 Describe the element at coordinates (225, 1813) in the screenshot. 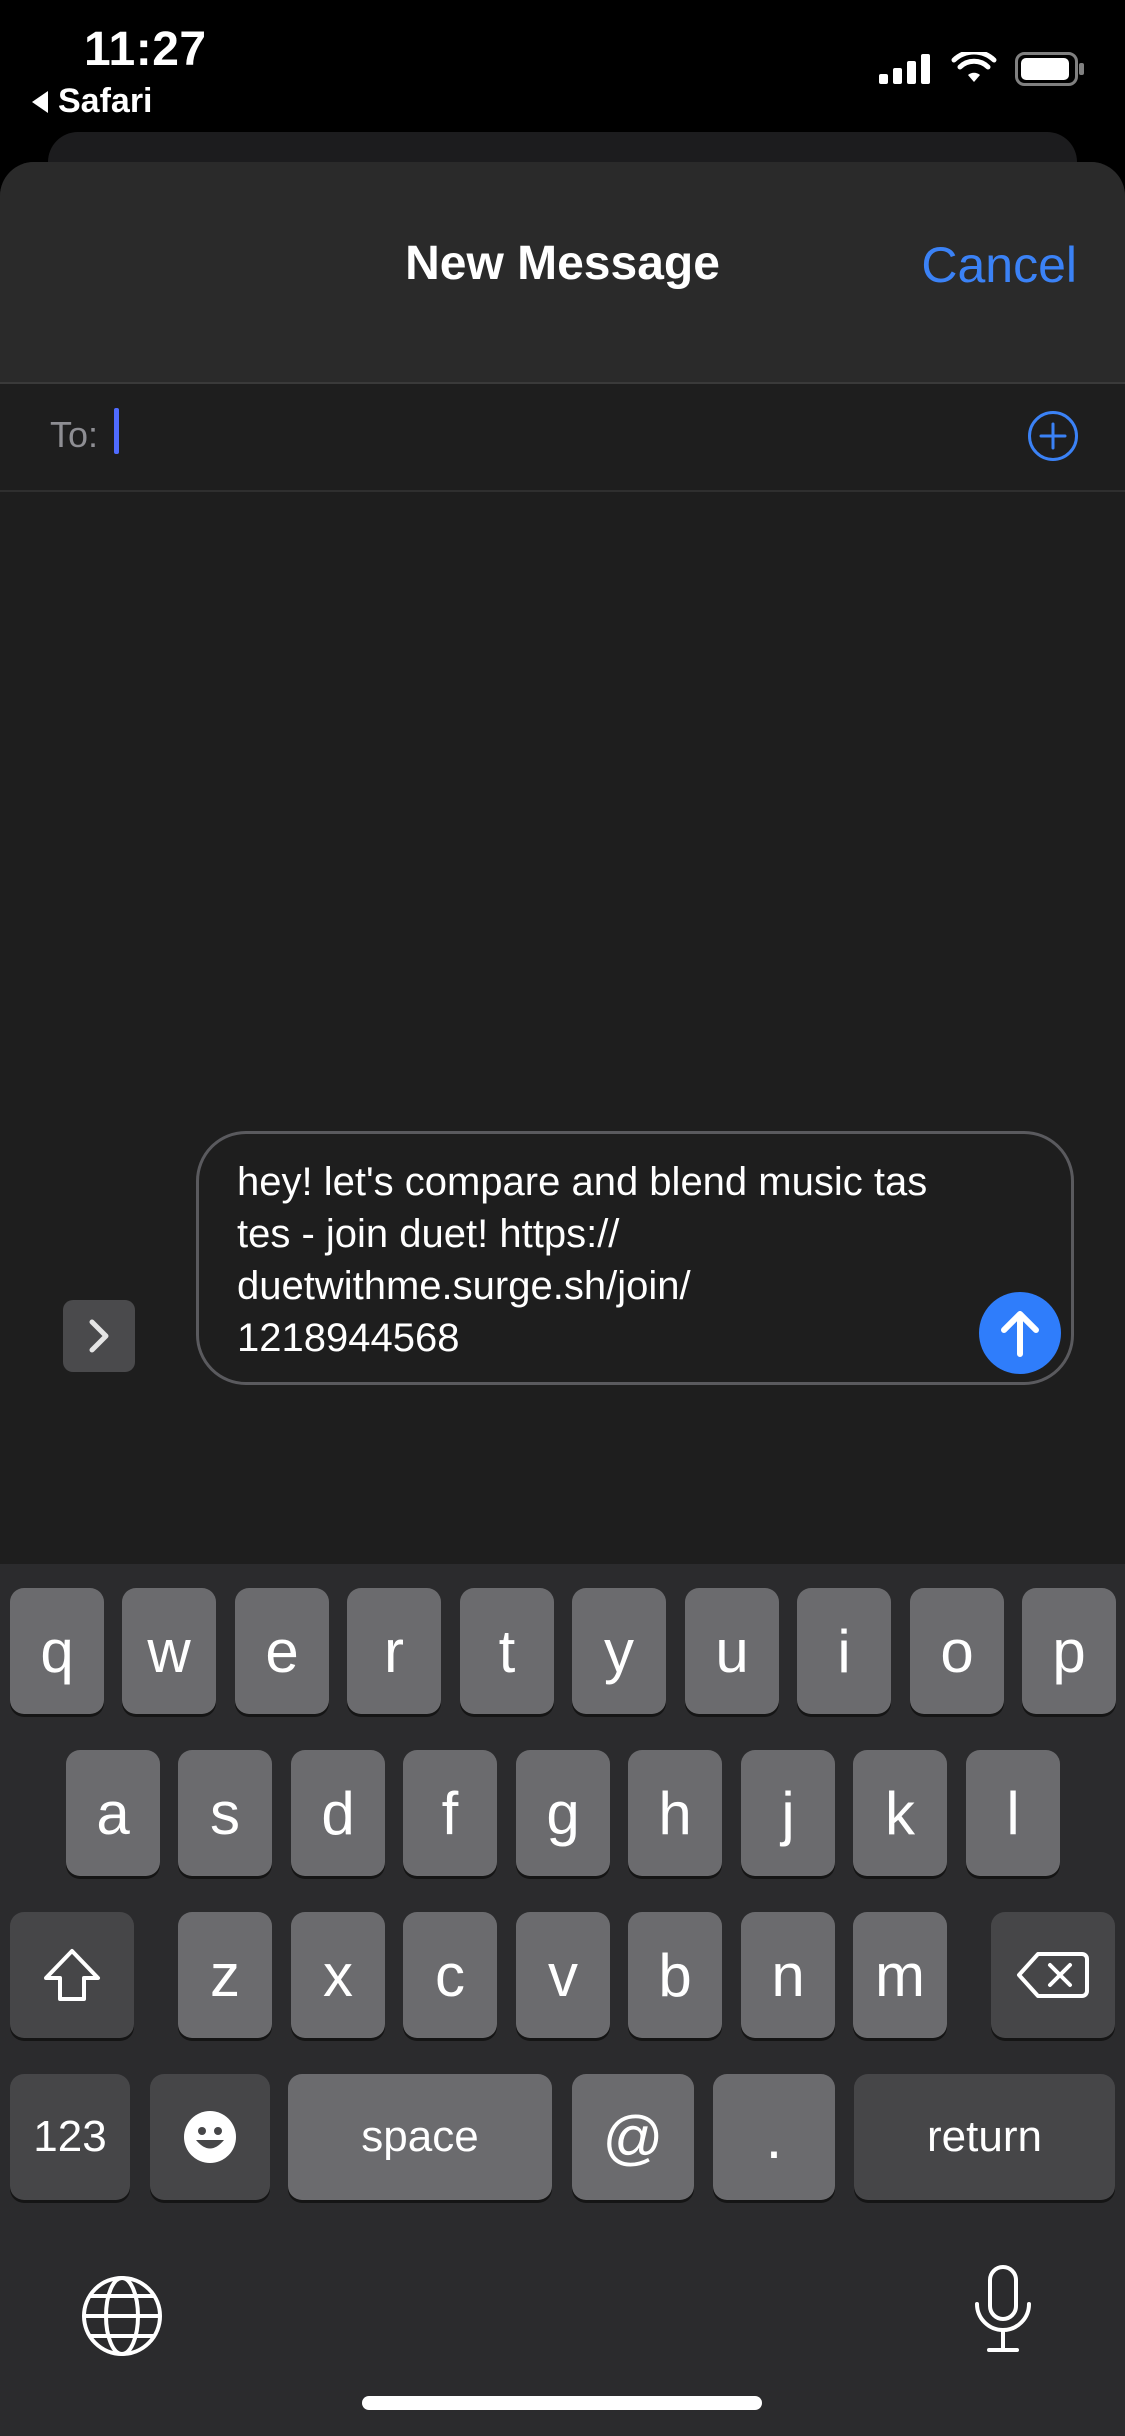

I see `key-s: s` at that location.